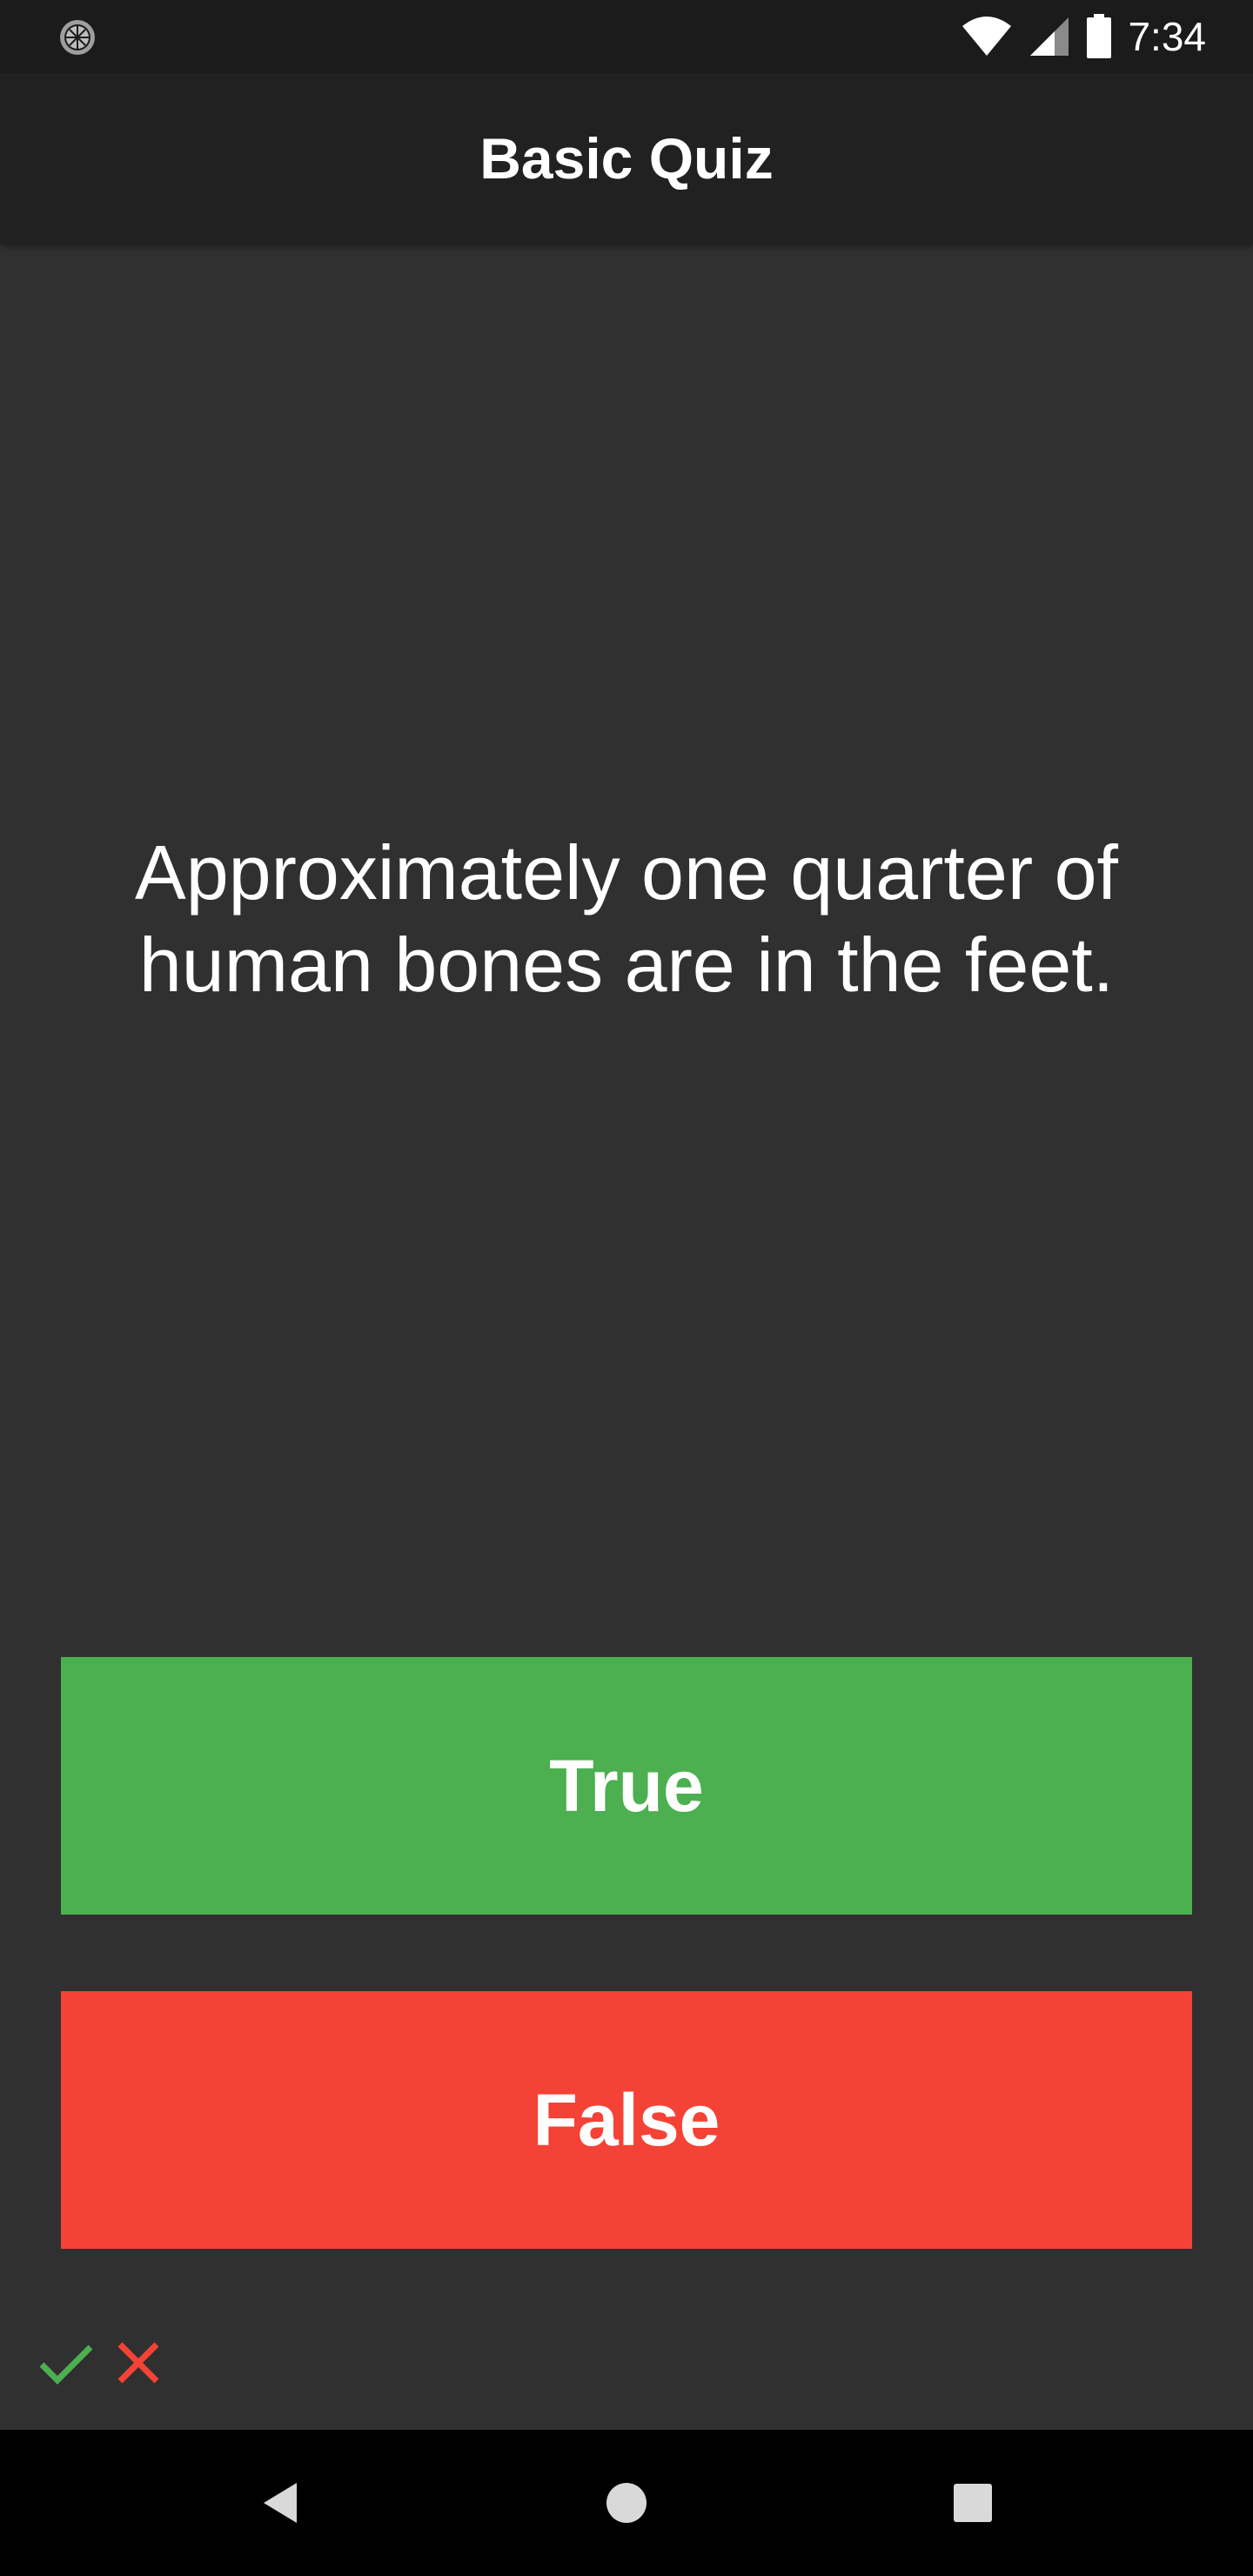  I want to click on home-button, so click(626, 2503).